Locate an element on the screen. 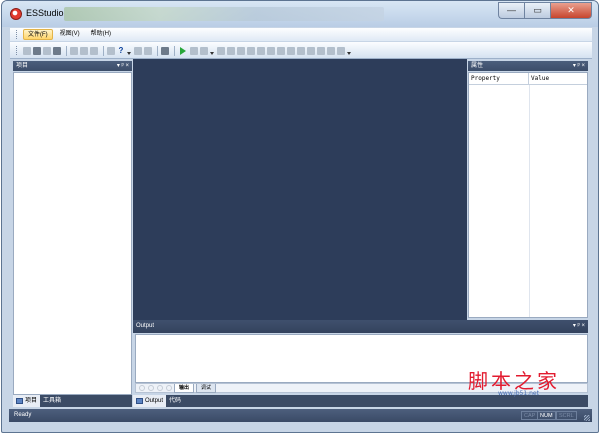 Image resolution: width=600 pixels, height=434 pixels. resize-grip-icon is located at coordinates (587, 418).